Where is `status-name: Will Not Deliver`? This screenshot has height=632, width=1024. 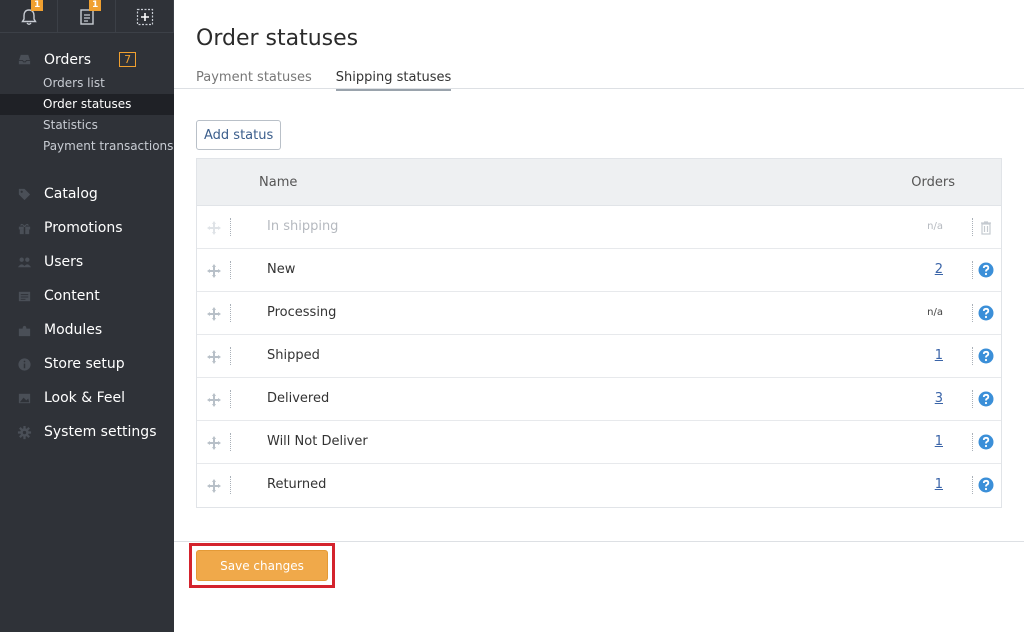
status-name: Will Not Deliver is located at coordinates (317, 441).